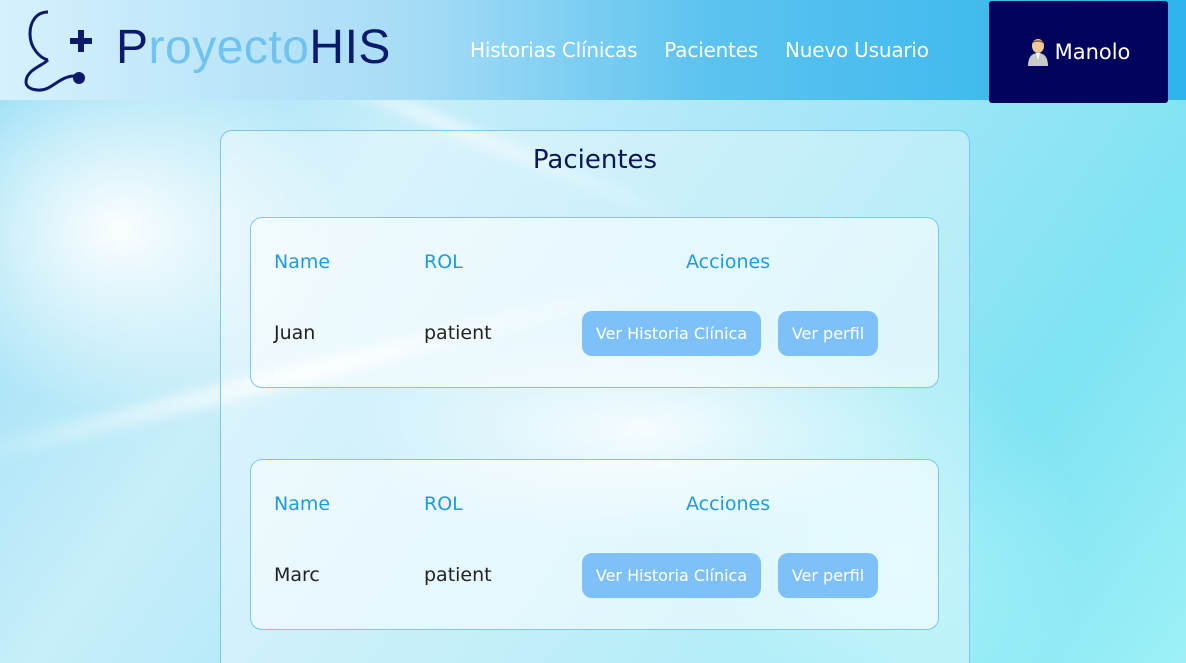 The image size is (1186, 663). I want to click on user-avatar-icon, so click(1037, 52).